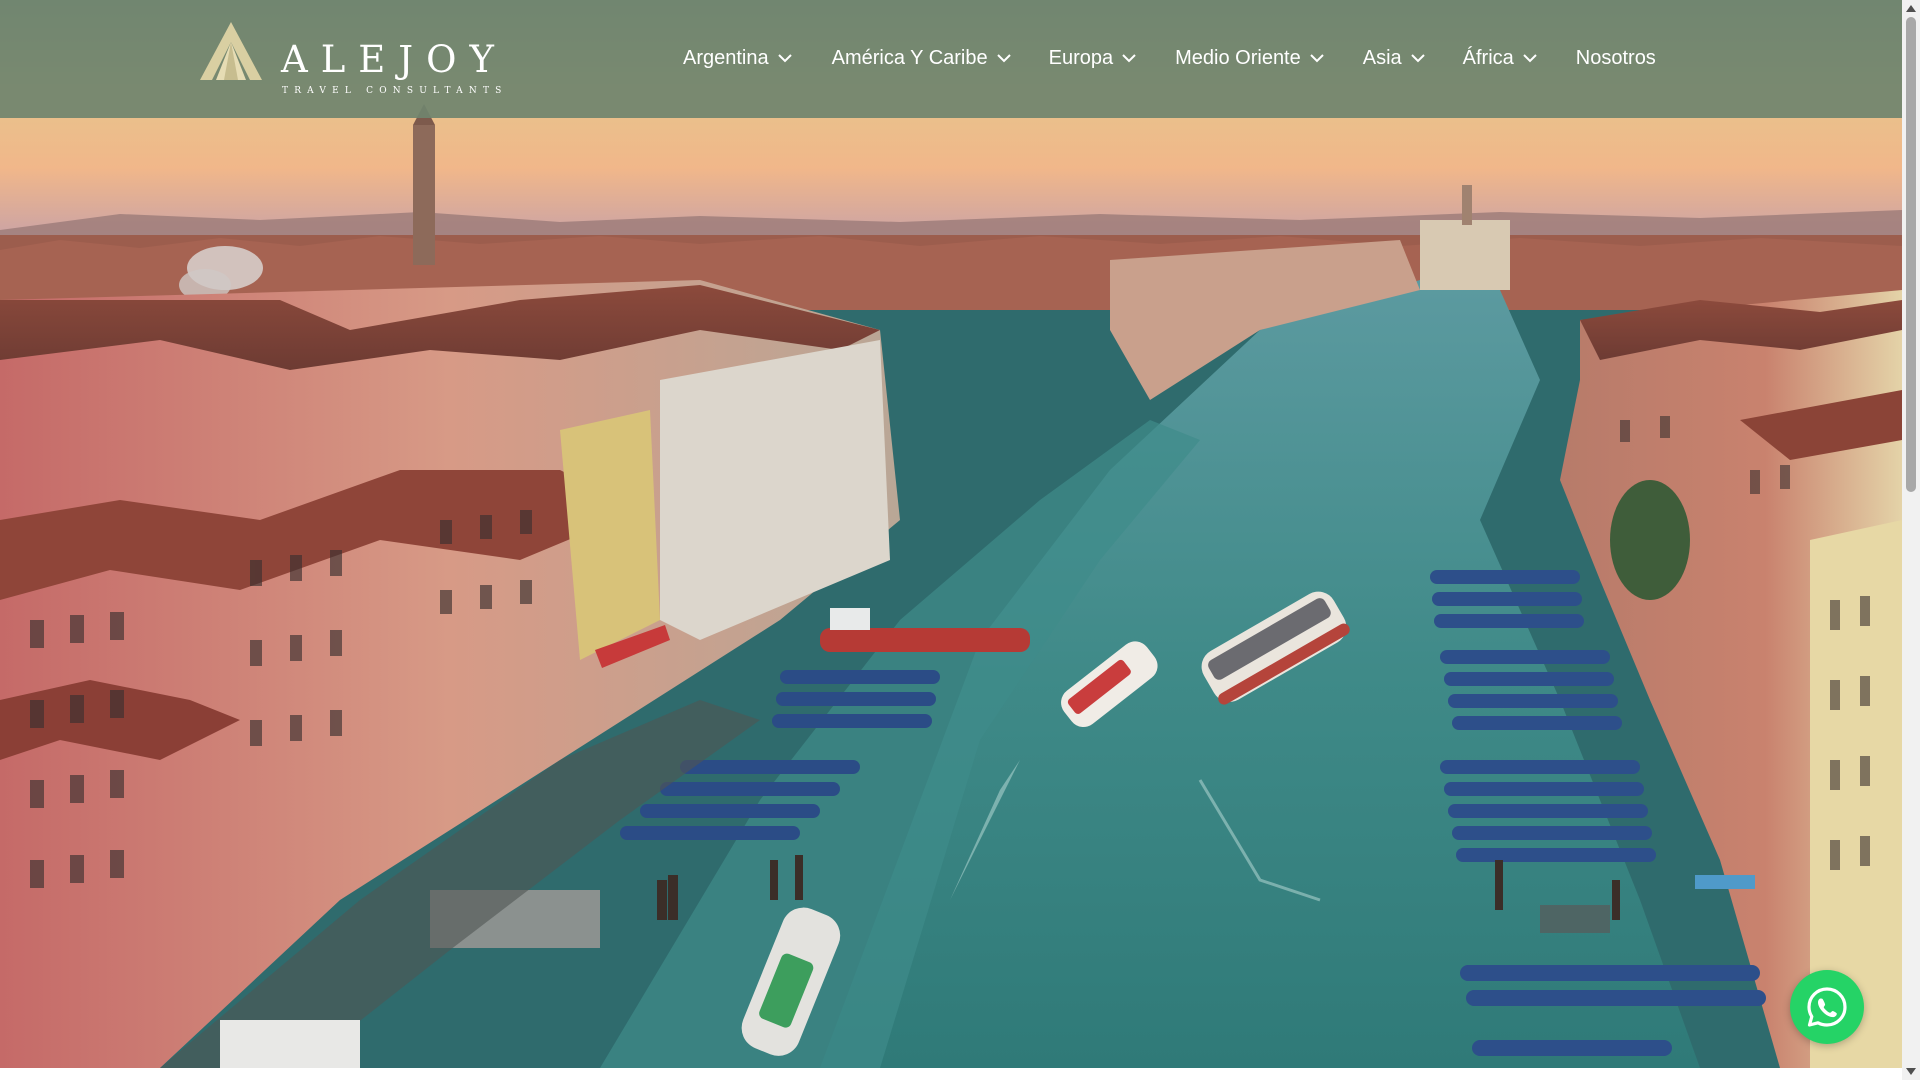 This screenshot has width=1920, height=1080. I want to click on scroll-up-button, so click(1911, 8).